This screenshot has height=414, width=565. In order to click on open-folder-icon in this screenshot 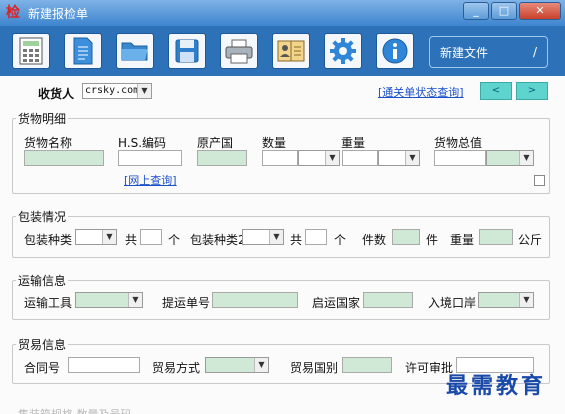, I will do `click(134, 51)`.